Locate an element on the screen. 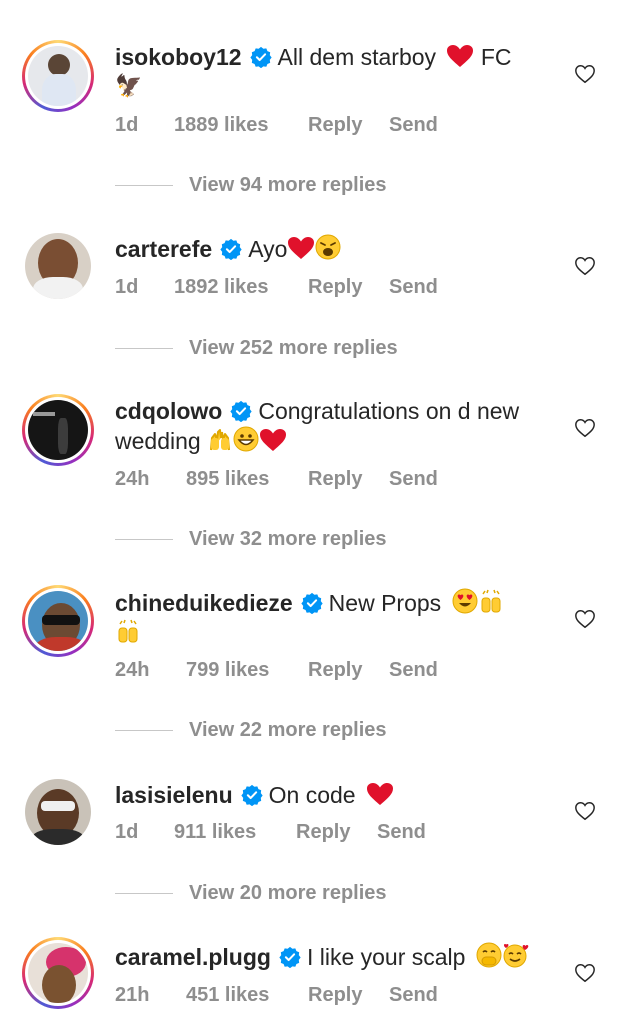  weary-face-emoji-icon is located at coordinates (328, 247).